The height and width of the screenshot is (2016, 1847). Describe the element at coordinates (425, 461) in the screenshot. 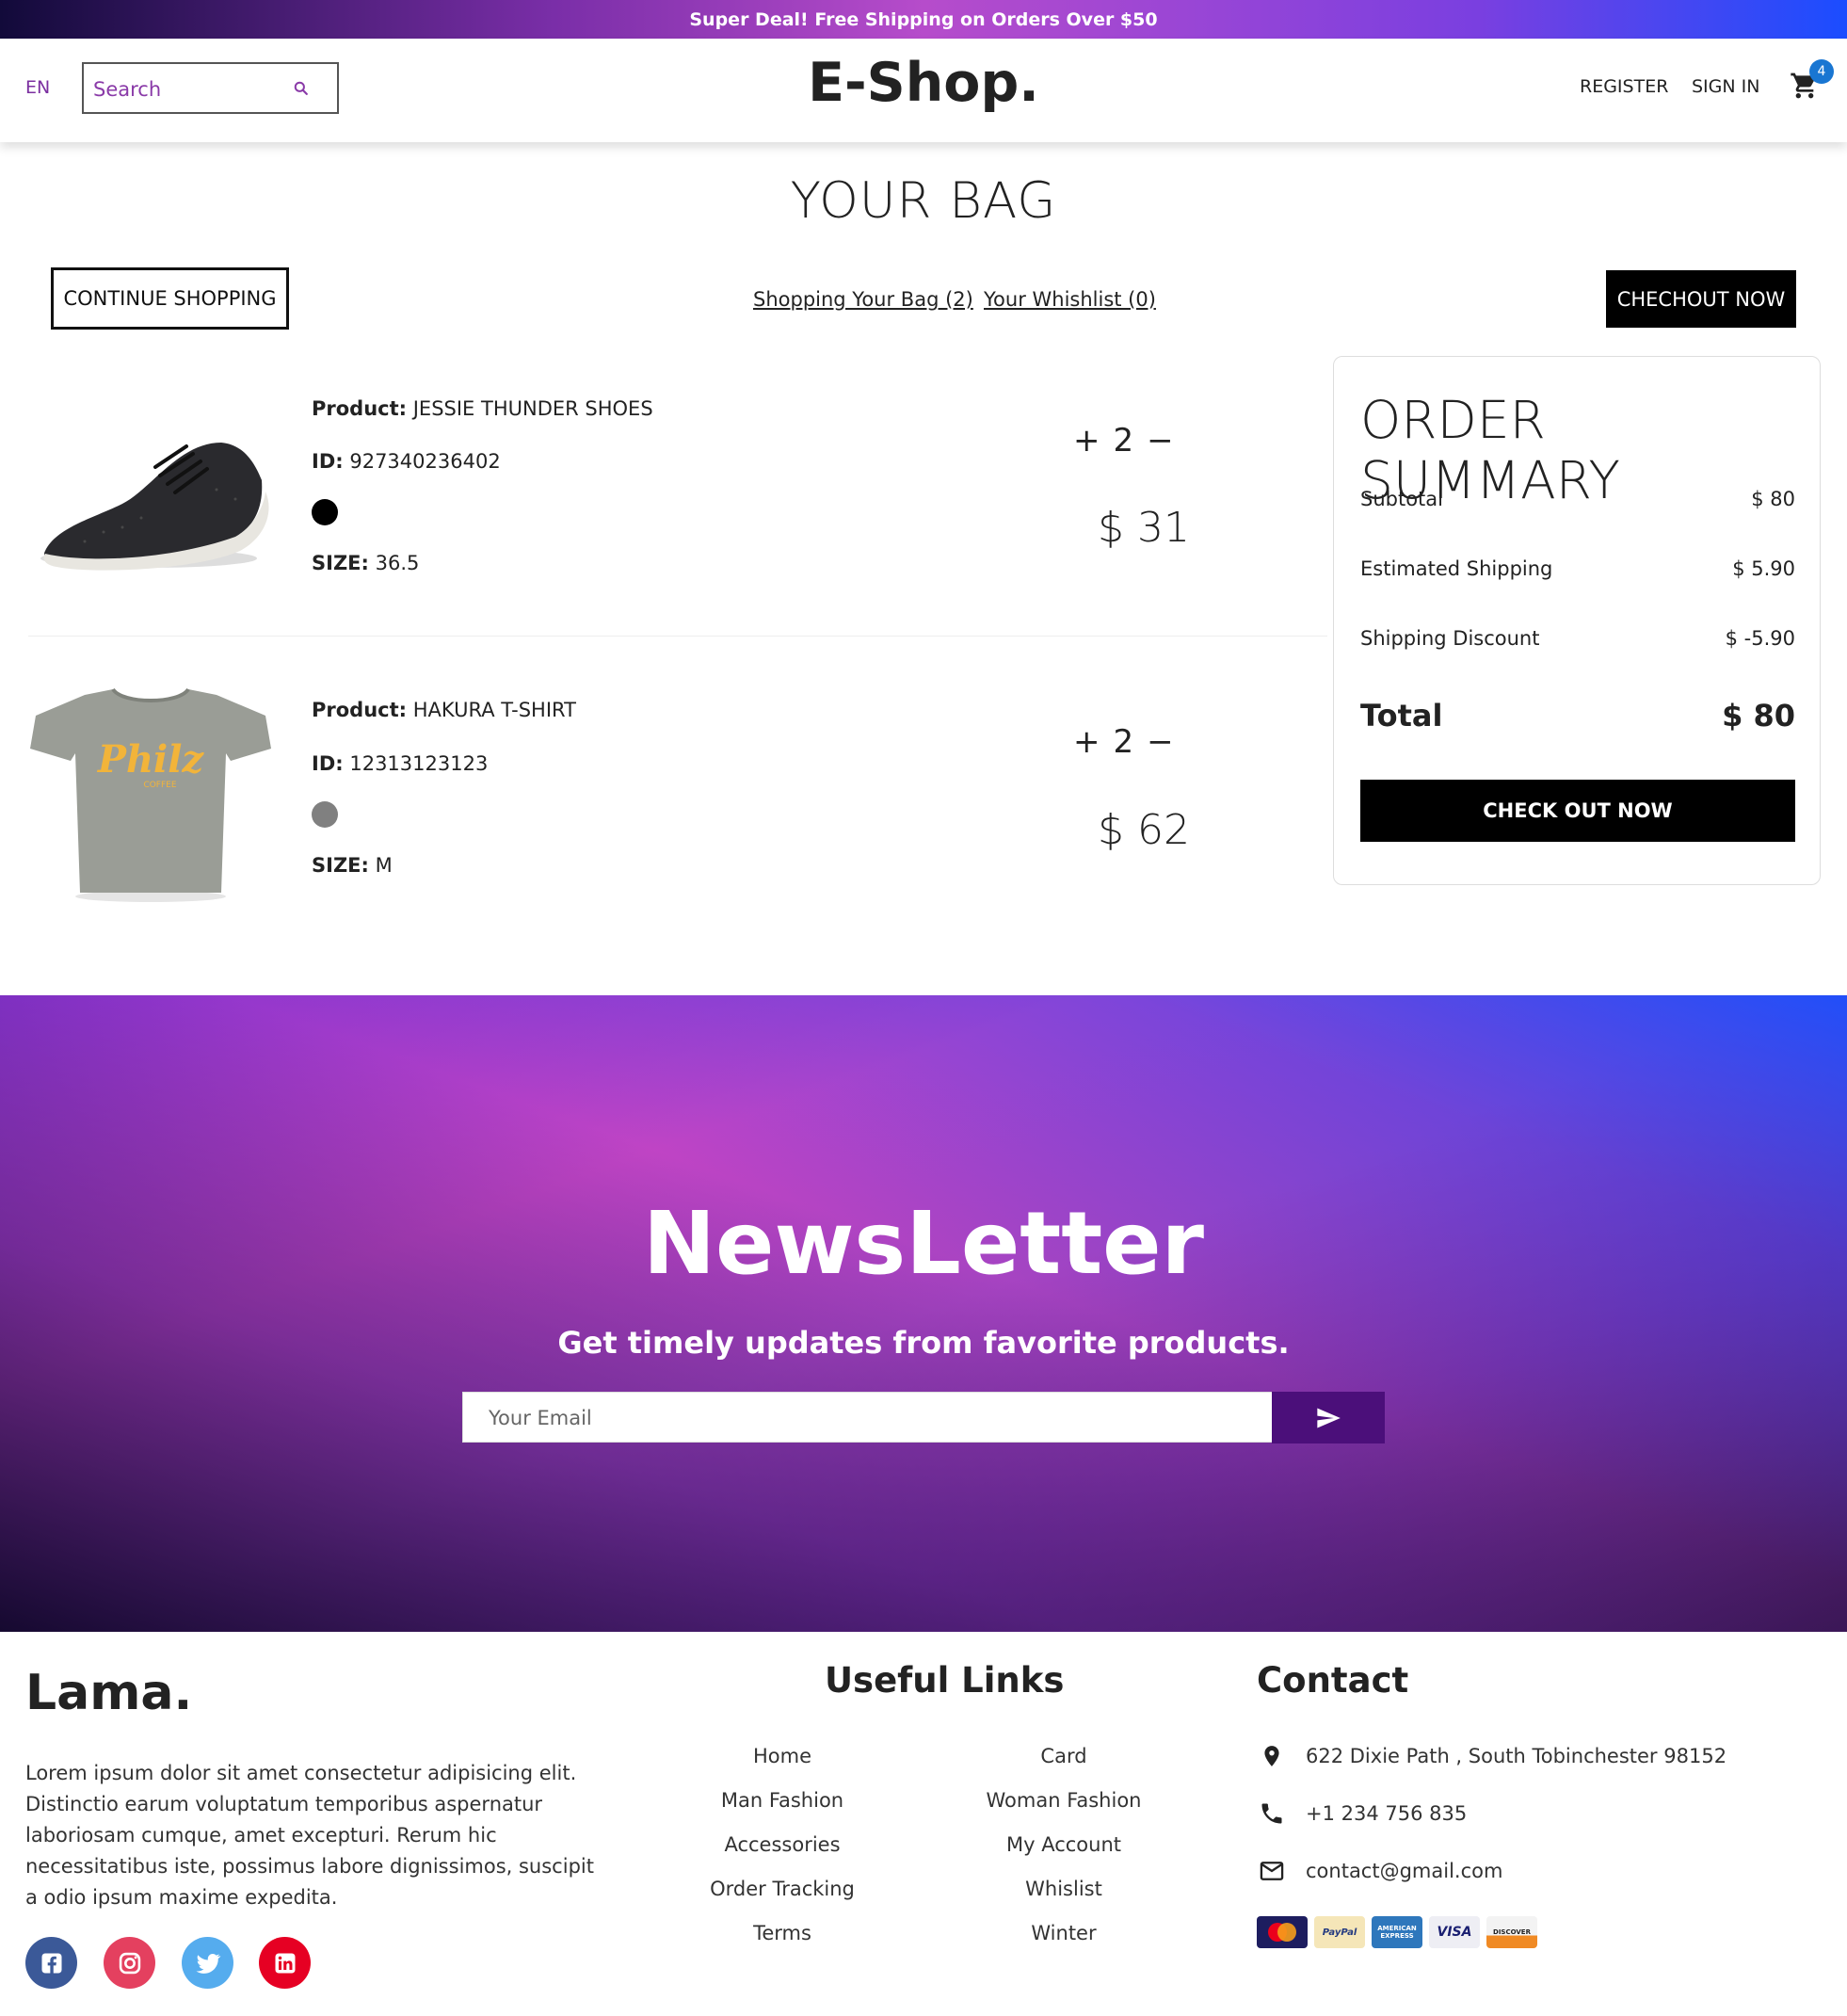

I see `product-id: 927340236402` at that location.